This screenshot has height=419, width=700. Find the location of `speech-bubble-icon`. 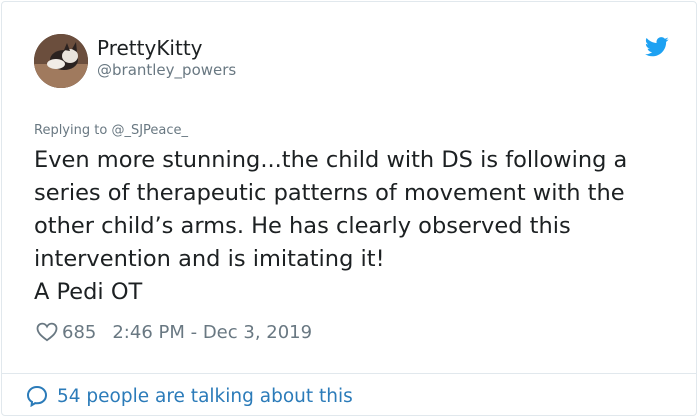

speech-bubble-icon is located at coordinates (37, 396).